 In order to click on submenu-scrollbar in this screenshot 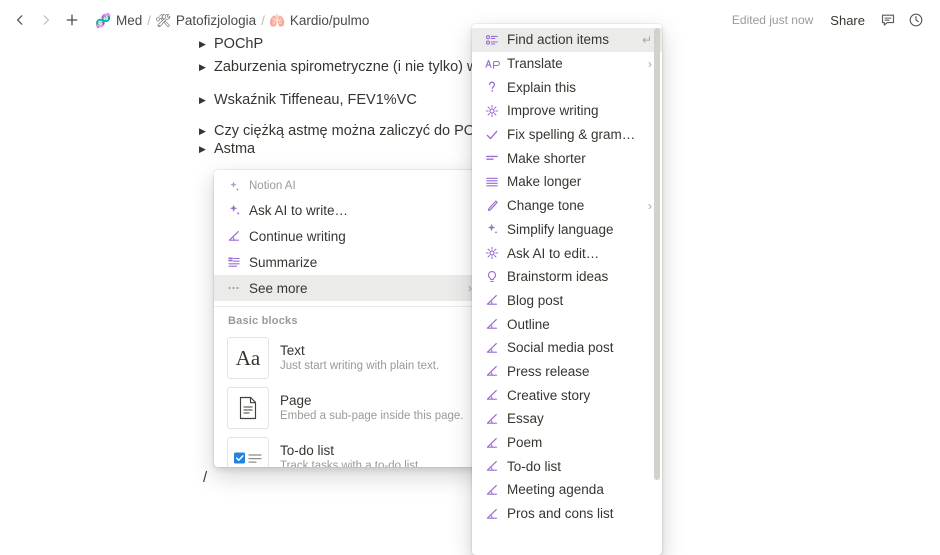, I will do `click(657, 286)`.